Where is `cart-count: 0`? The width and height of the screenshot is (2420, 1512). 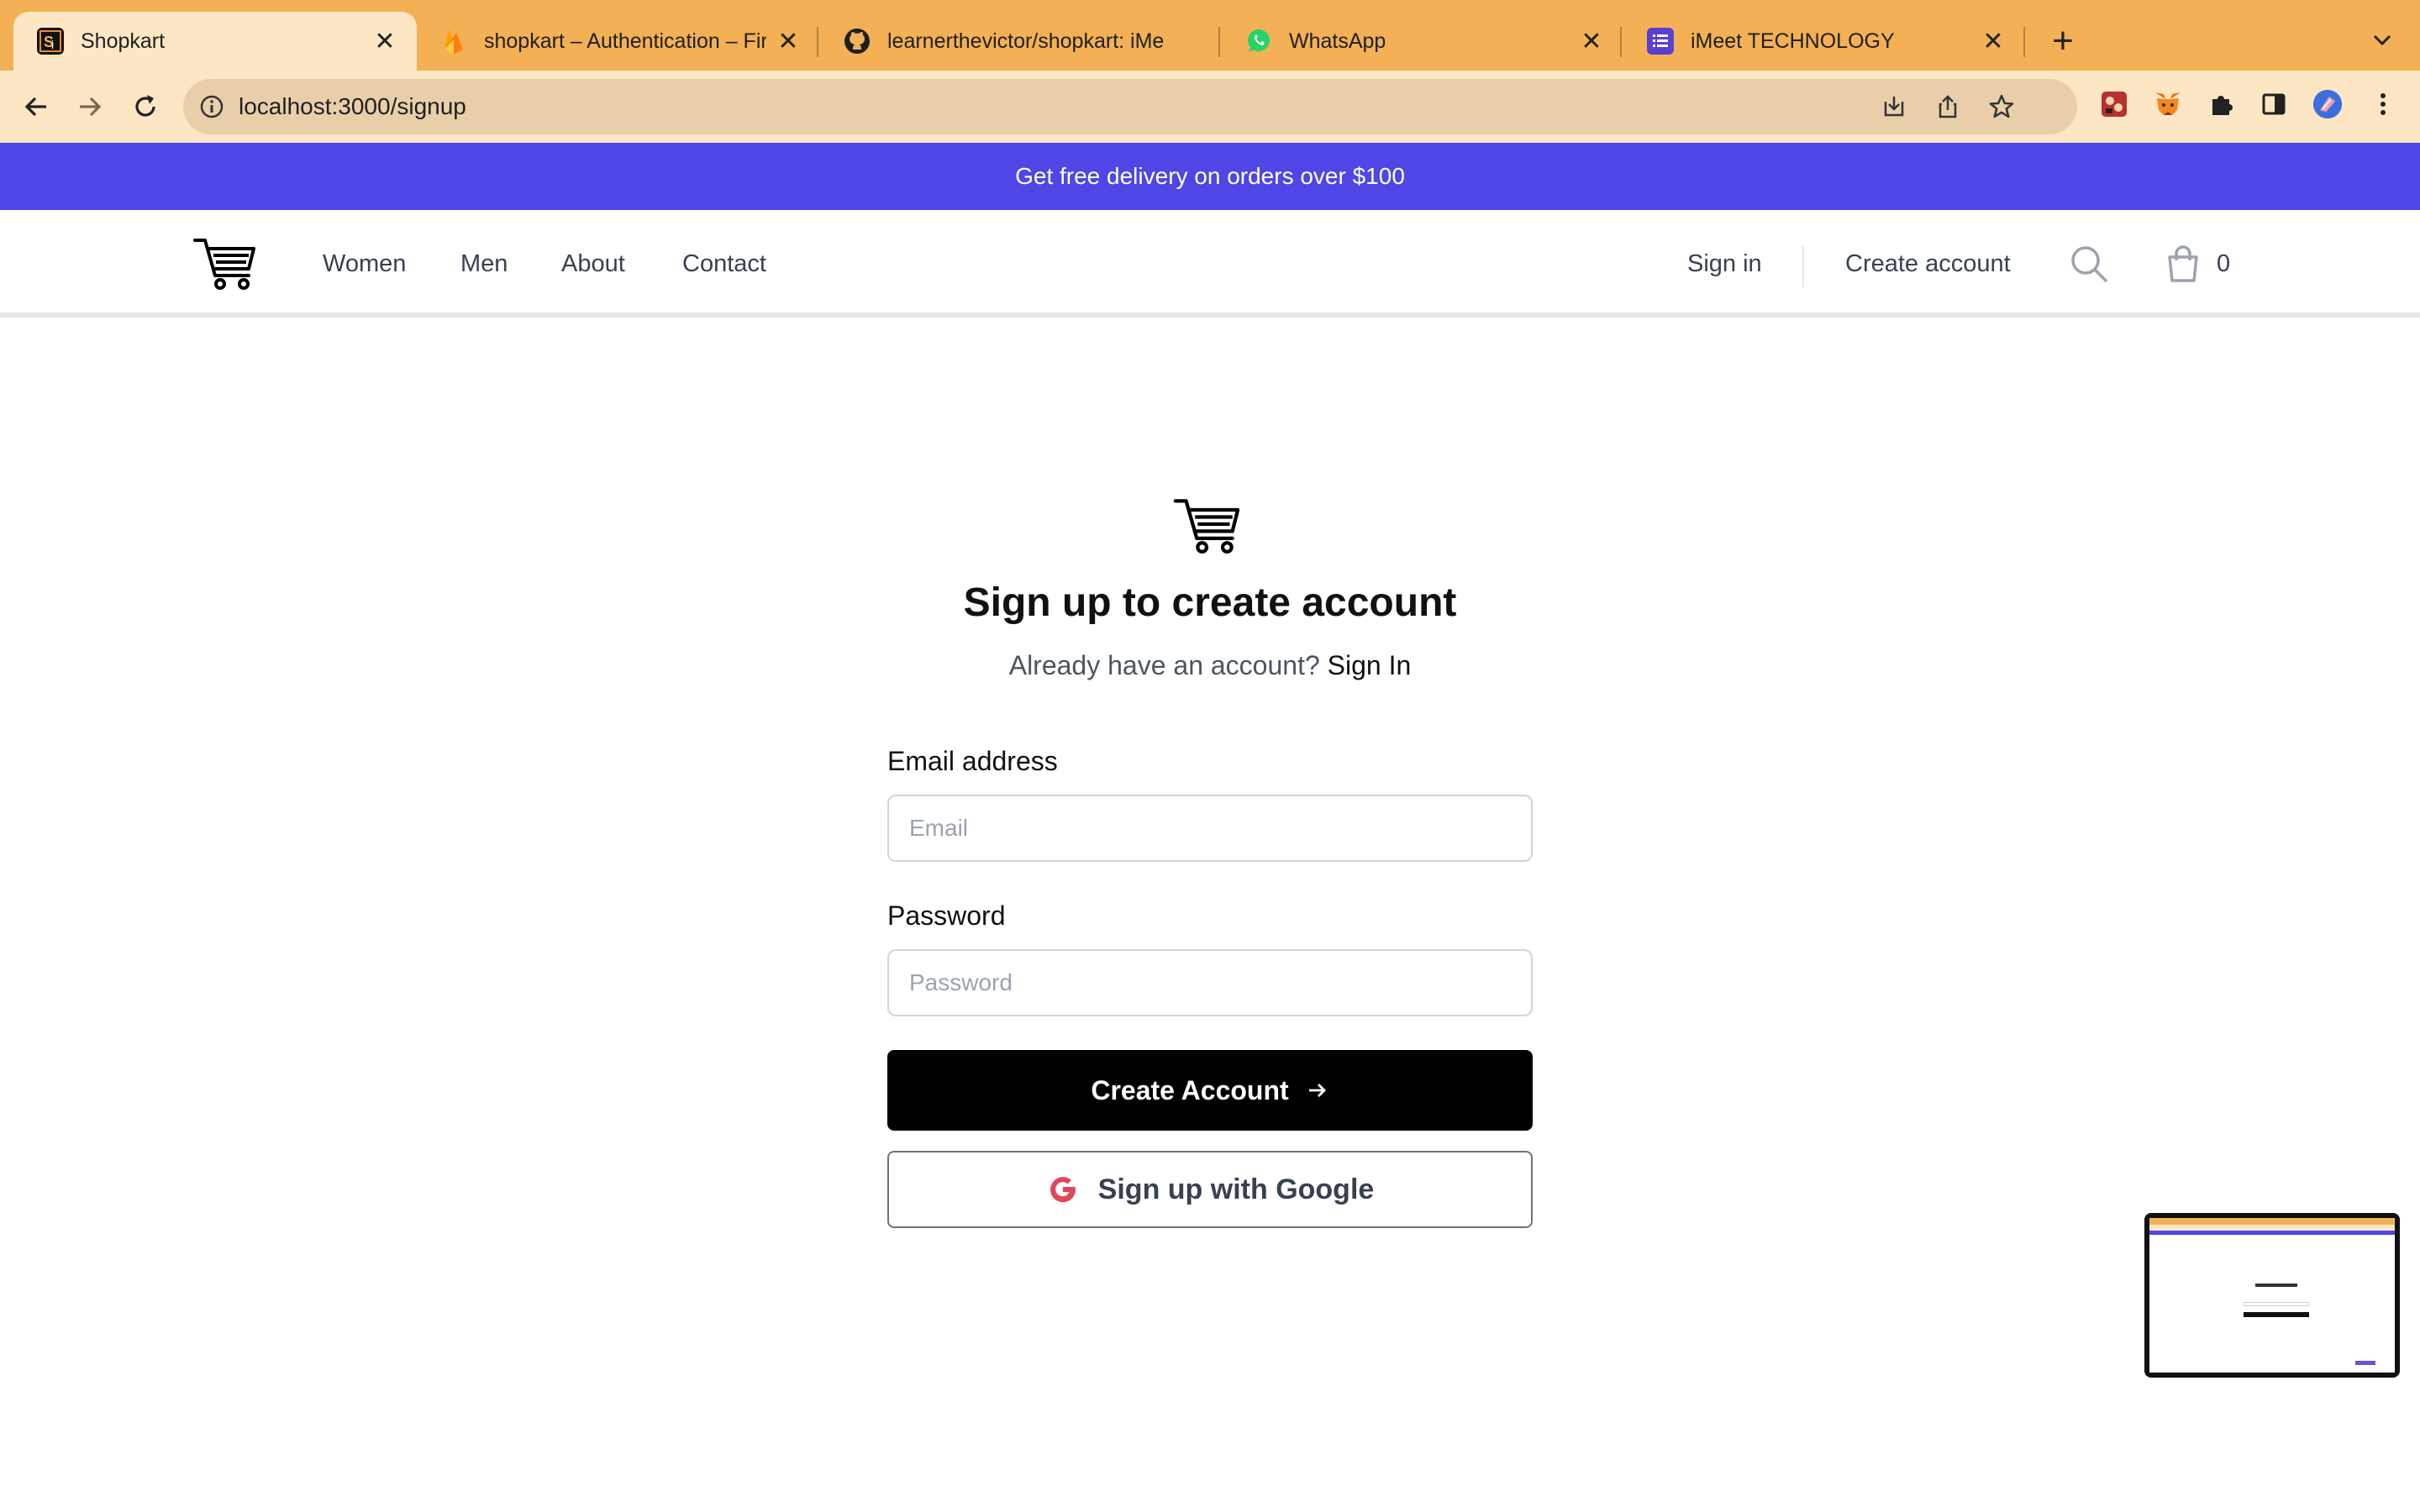
cart-count: 0 is located at coordinates (2223, 264).